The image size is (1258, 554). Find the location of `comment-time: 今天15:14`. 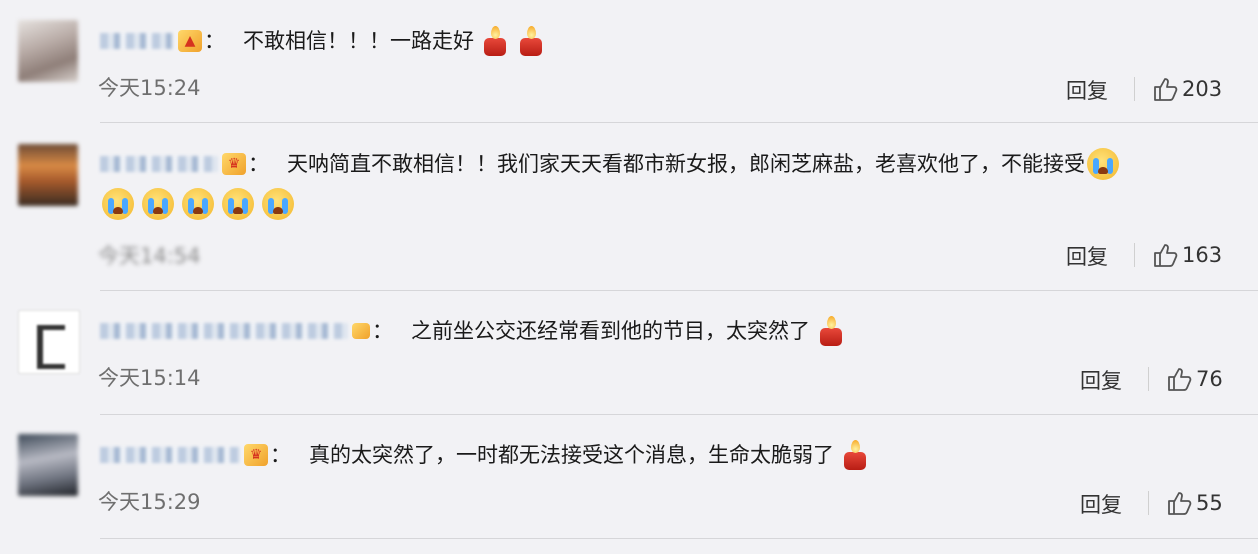

comment-time: 今天15:14 is located at coordinates (149, 378).